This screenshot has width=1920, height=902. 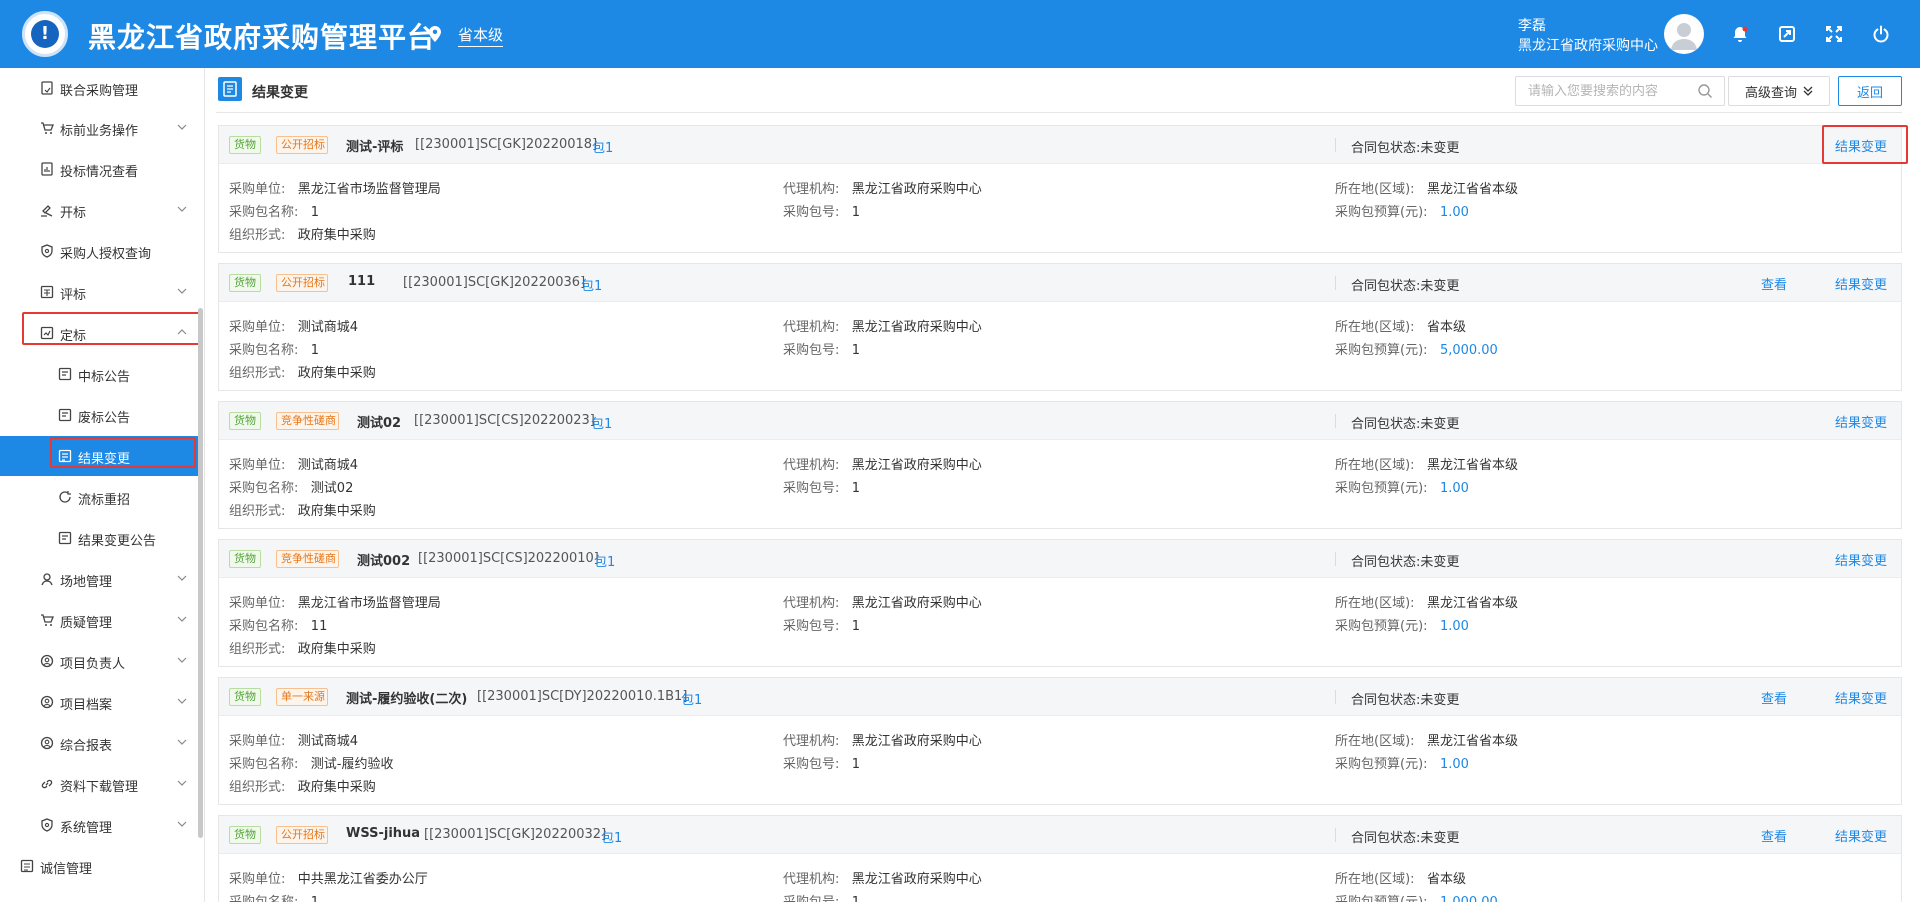 I want to click on app-title: 黑龙江省政府采购管理平台, so click(x=262, y=37).